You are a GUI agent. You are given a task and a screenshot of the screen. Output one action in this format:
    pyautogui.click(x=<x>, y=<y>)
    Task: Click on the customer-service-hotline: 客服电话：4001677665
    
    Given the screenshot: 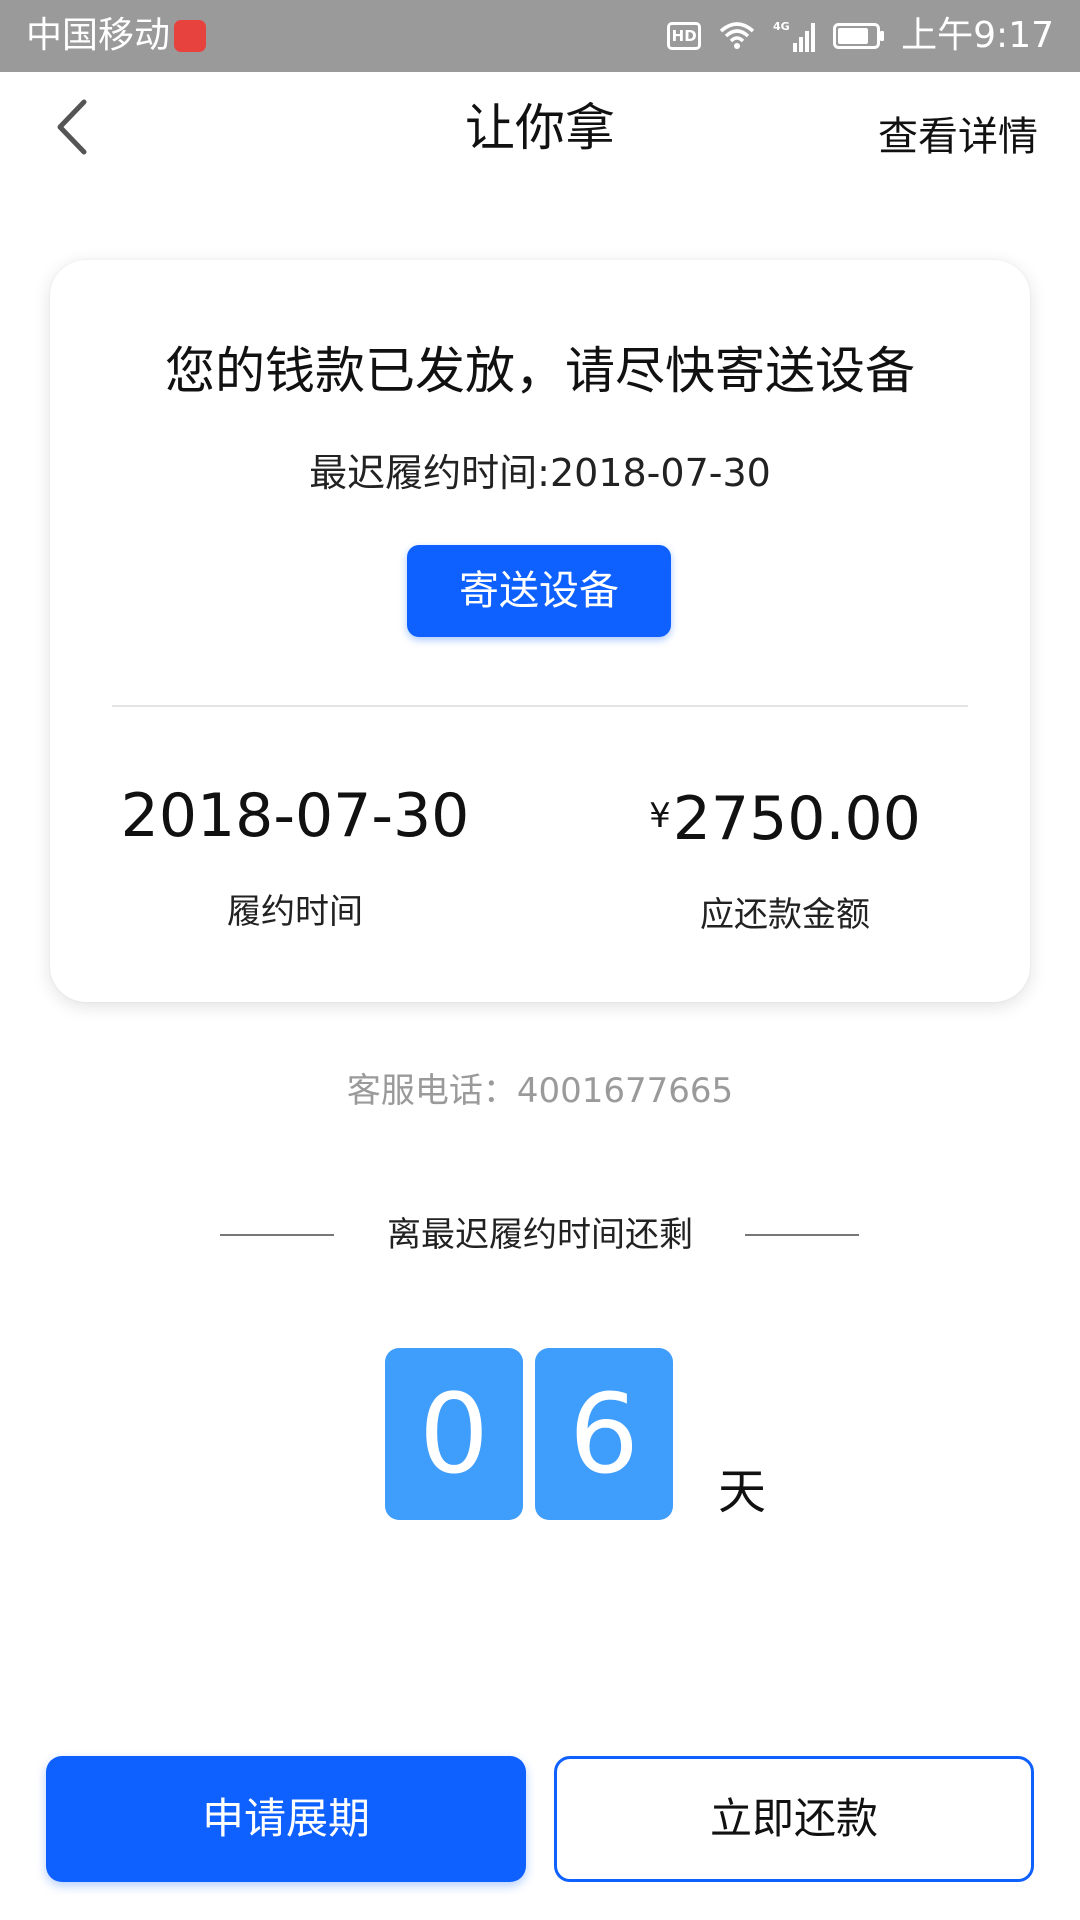 What is the action you would take?
    pyautogui.click(x=540, y=1091)
    